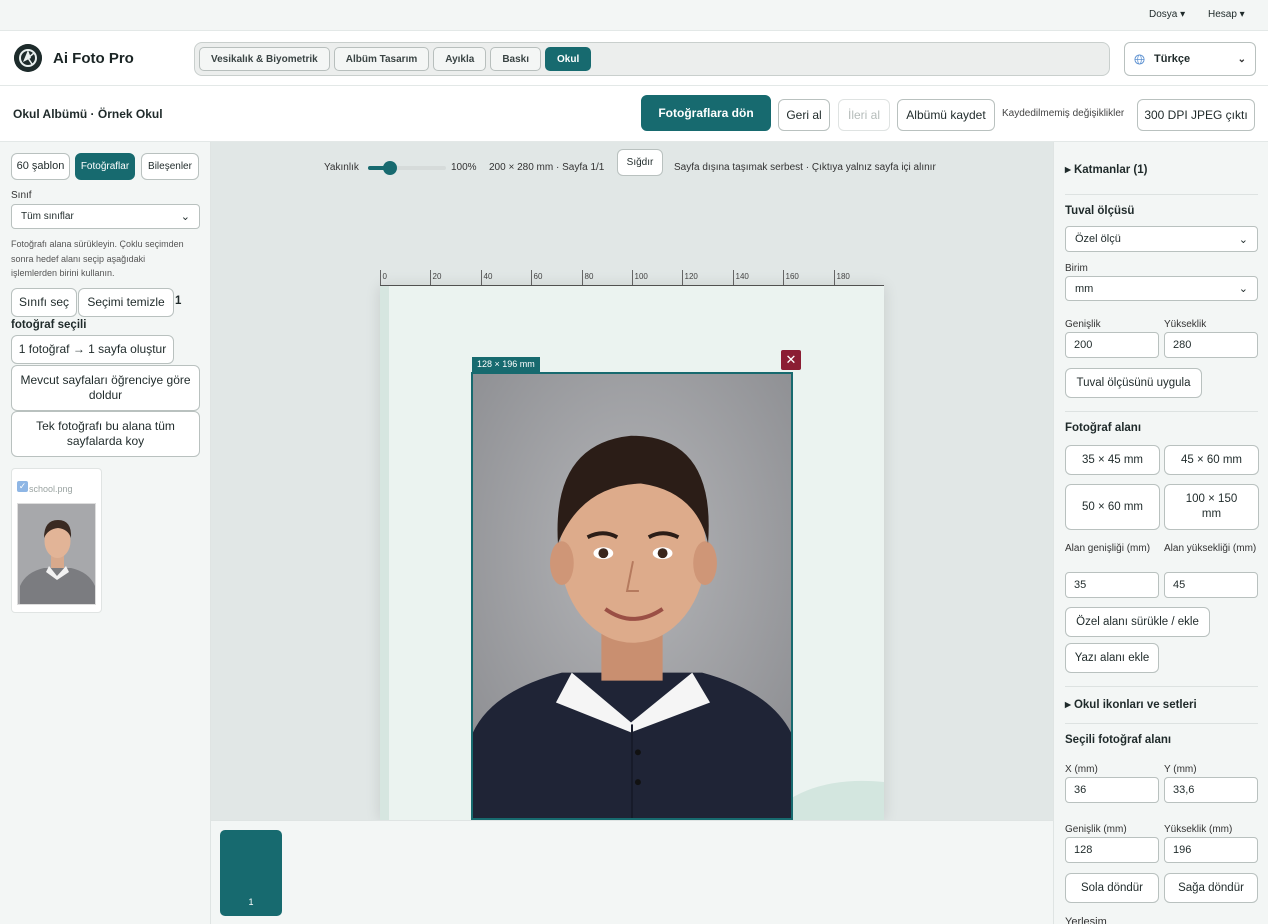  I want to click on tab-biometric: Vesikalık & Biyometrik, so click(264, 59).